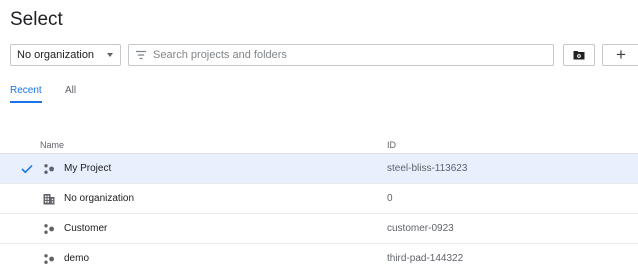 This screenshot has height=266, width=638. Describe the element at coordinates (52, 145) in the screenshot. I see `column-header-name: Name` at that location.